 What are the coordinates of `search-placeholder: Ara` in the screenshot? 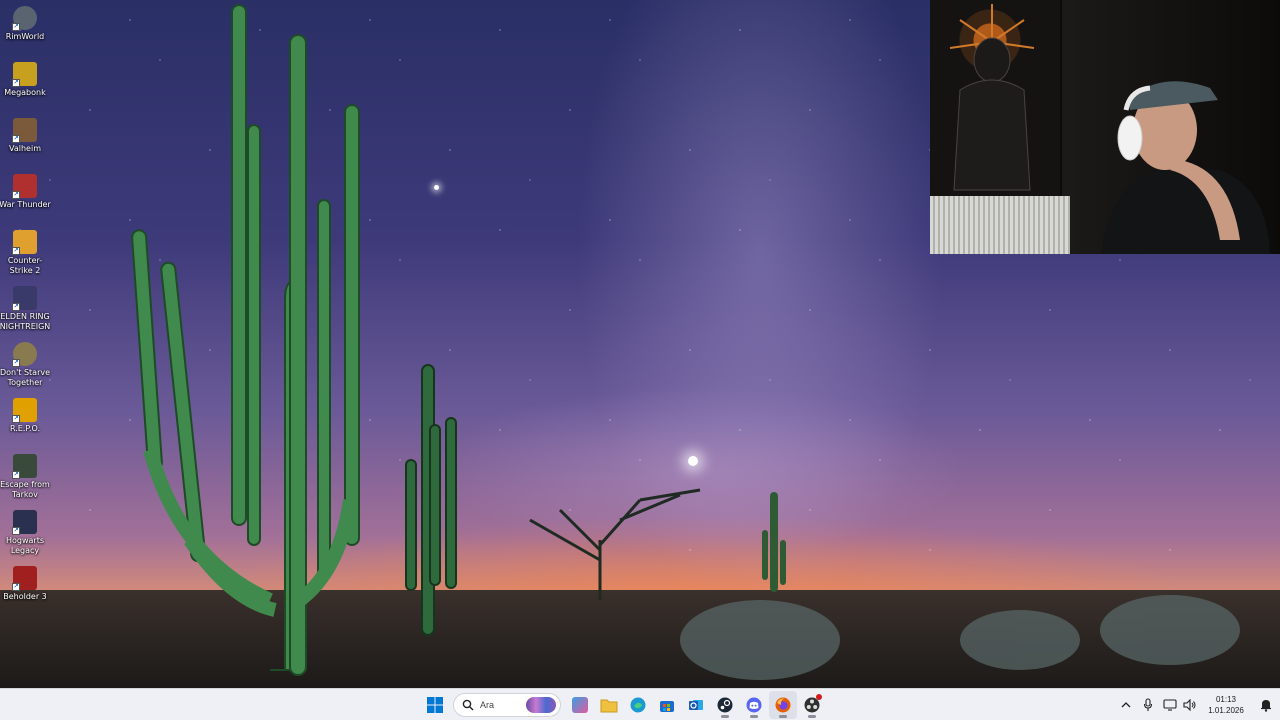 It's located at (487, 705).